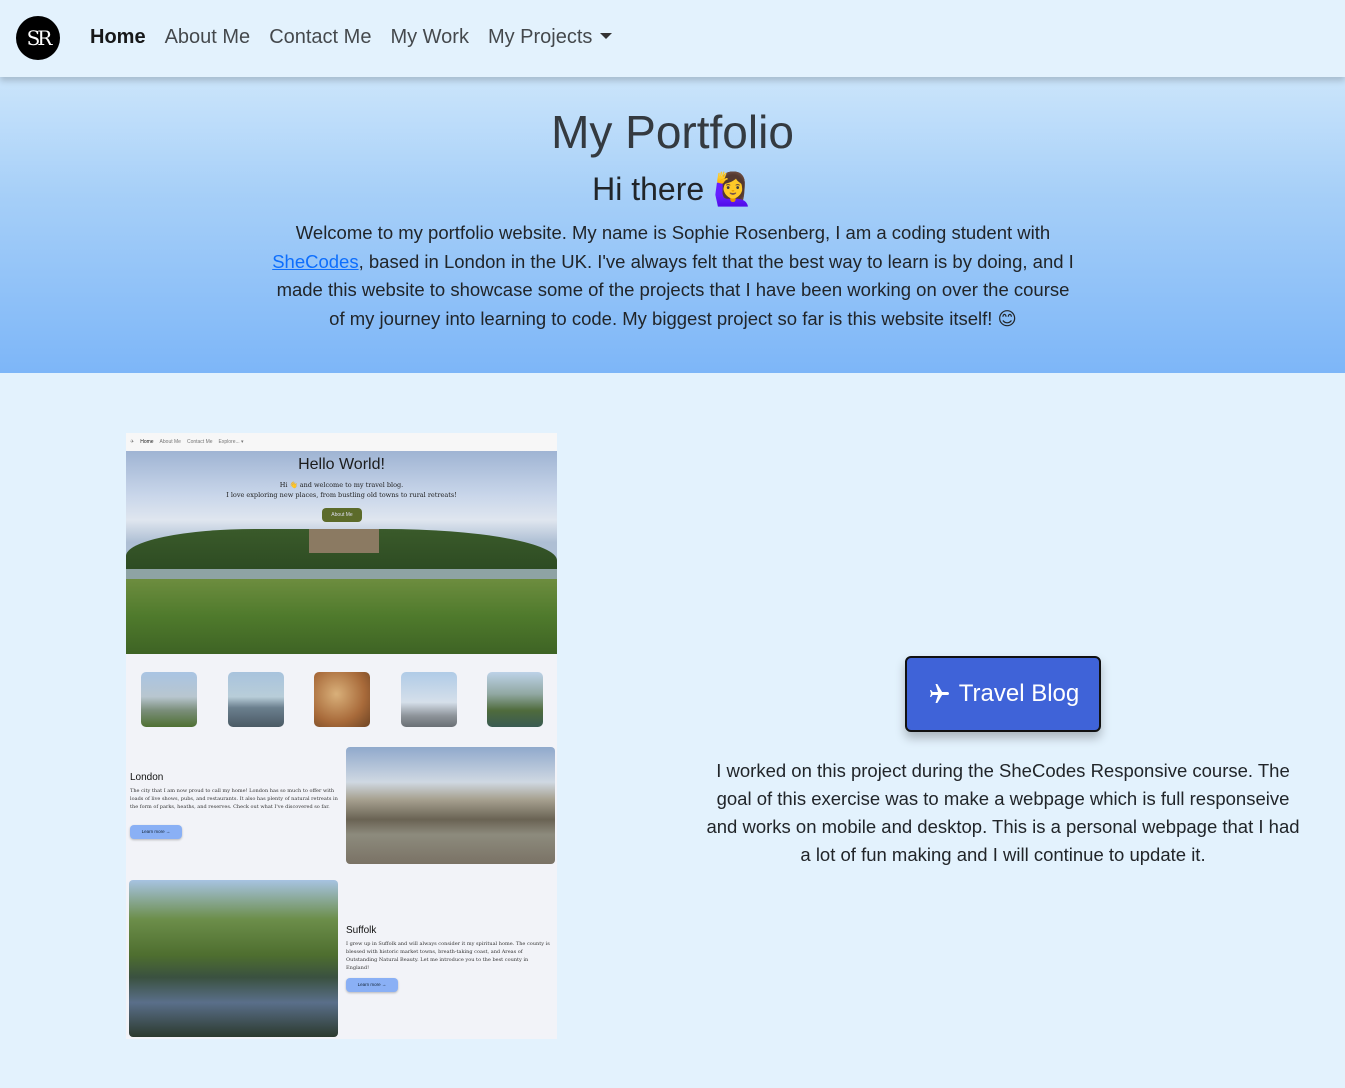 This screenshot has width=1345, height=1088. I want to click on preview-london-button: Learn more →, so click(156, 832).